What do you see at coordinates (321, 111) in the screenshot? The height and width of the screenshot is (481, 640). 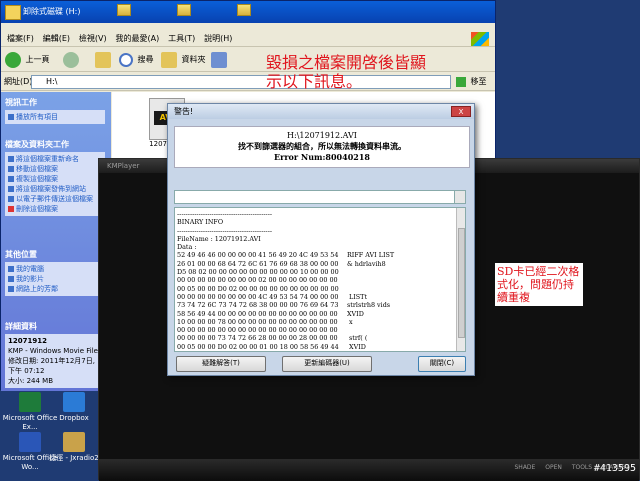 I see `dialog-title-bar: 警告!` at bounding box center [321, 111].